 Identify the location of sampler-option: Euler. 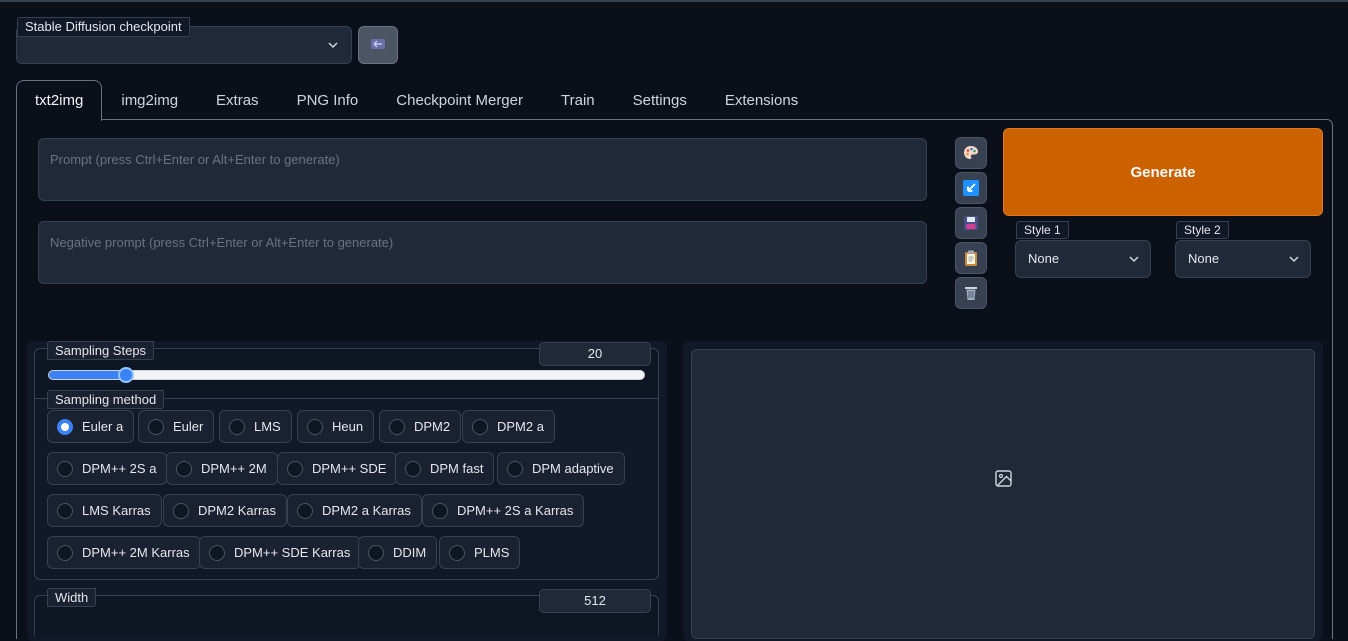
(176, 426).